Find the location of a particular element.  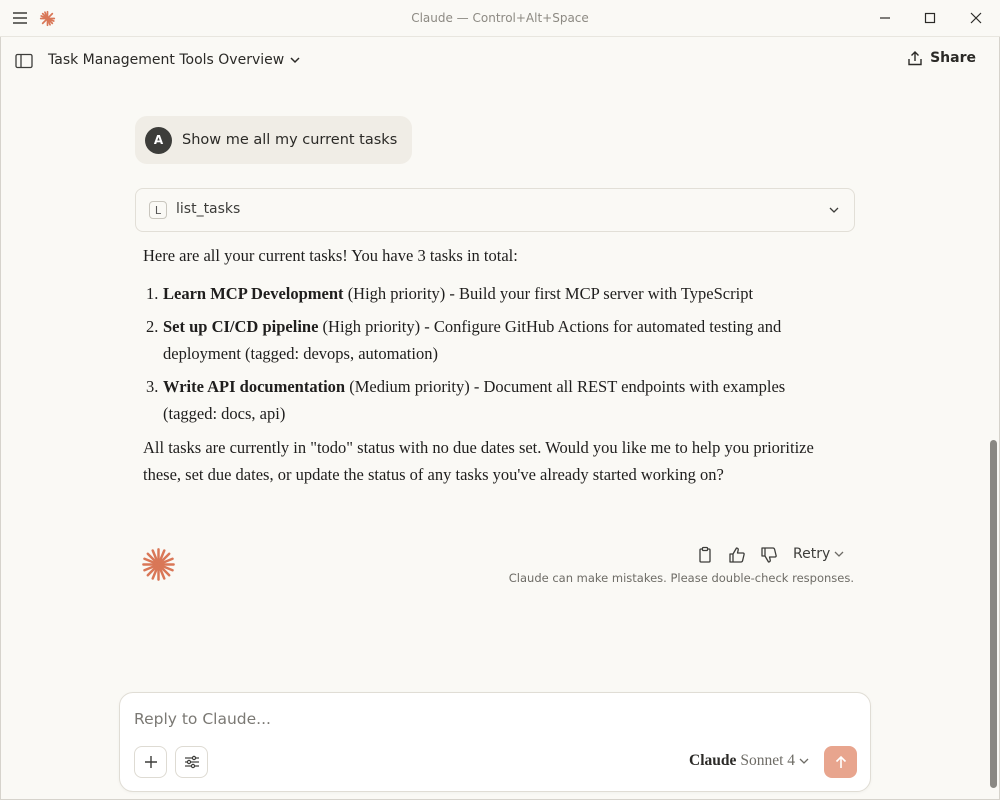

avatar: A is located at coordinates (158, 140).